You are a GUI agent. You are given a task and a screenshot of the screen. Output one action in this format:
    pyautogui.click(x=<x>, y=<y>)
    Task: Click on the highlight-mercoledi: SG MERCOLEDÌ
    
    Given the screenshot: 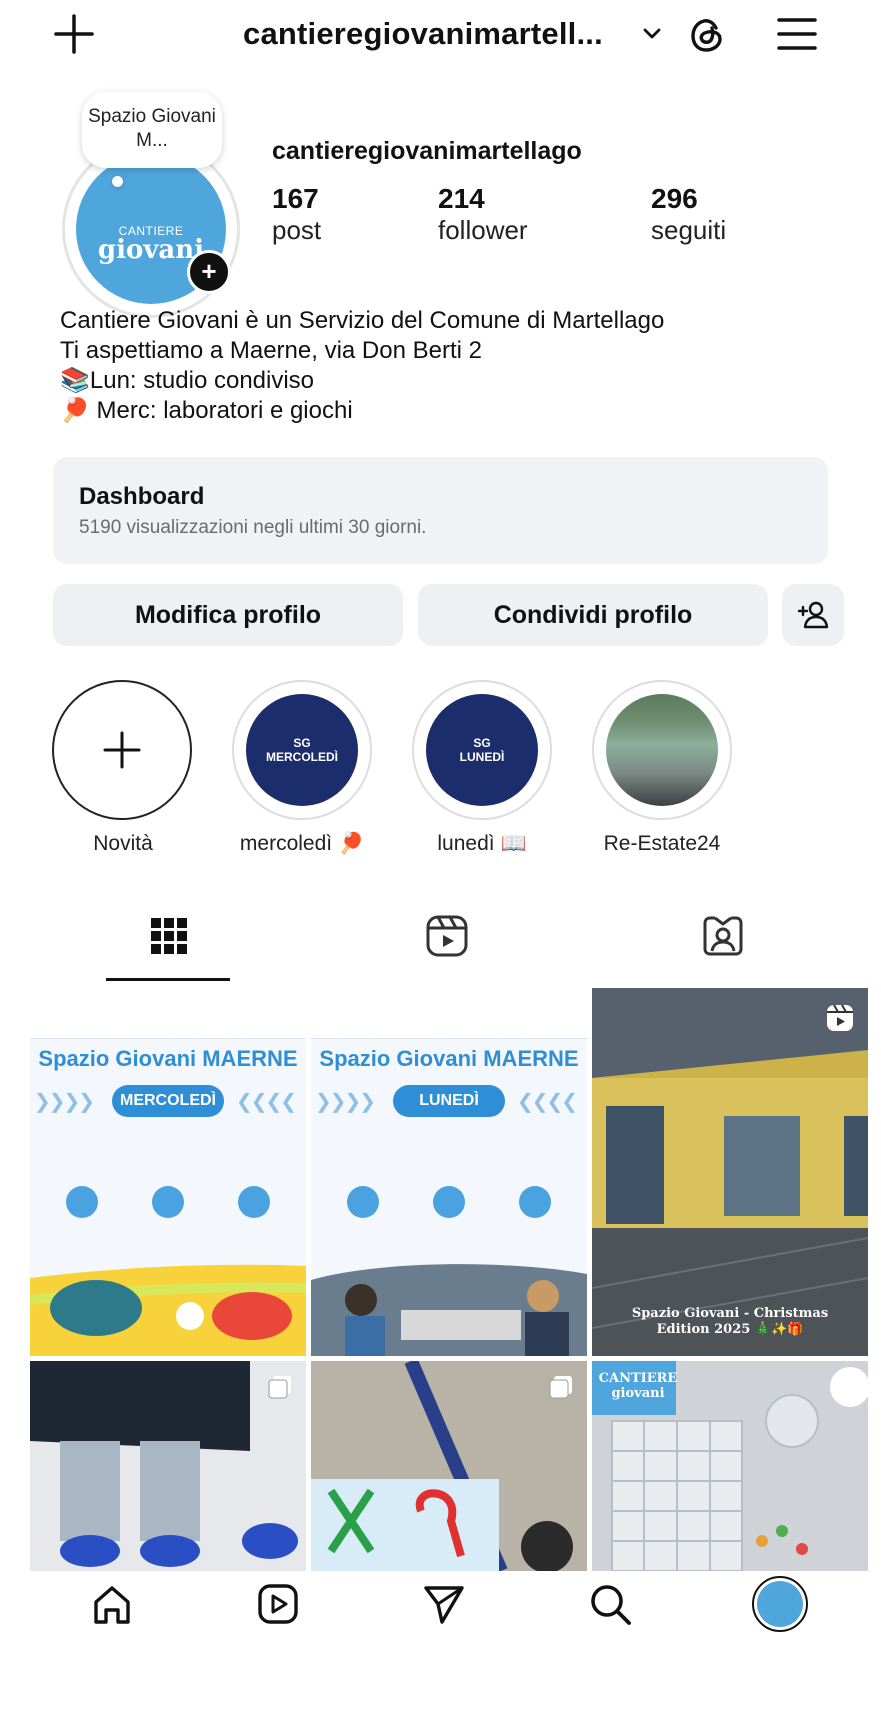 What is the action you would take?
    pyautogui.click(x=302, y=750)
    